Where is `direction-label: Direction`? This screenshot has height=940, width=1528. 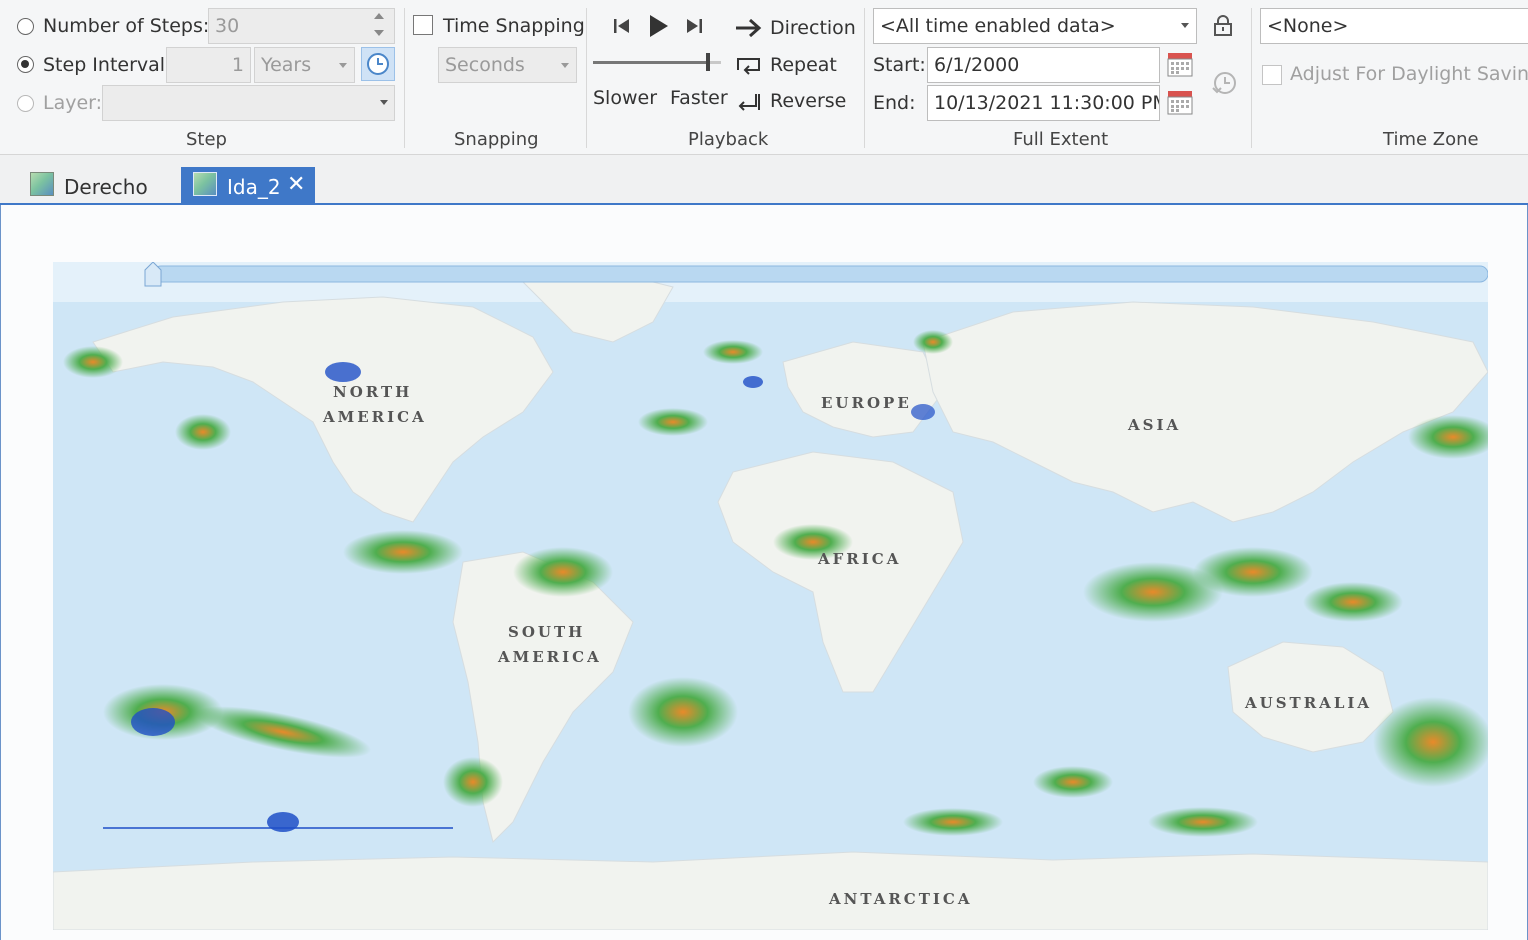
direction-label: Direction is located at coordinates (813, 28).